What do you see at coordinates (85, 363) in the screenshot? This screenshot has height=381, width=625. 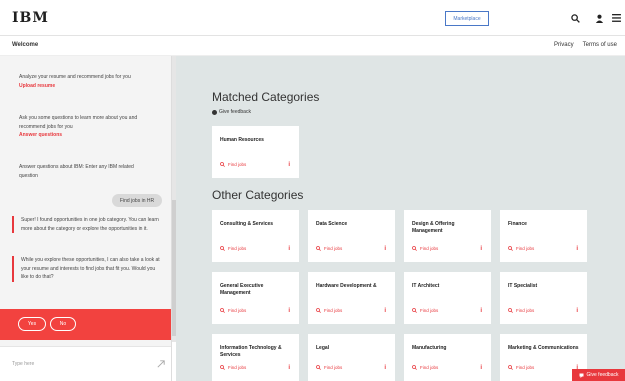 I see `chat-input-row: Type here` at bounding box center [85, 363].